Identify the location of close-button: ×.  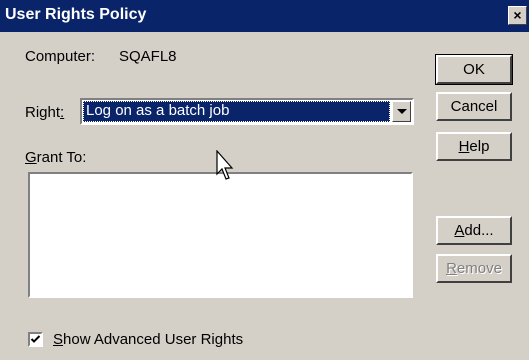
(517, 15).